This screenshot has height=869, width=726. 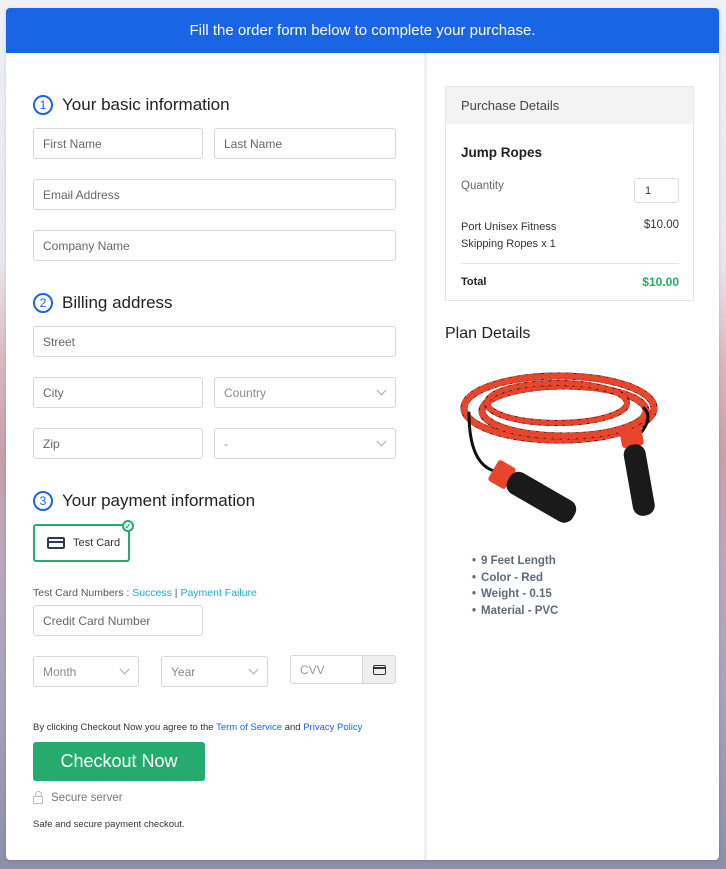 I want to click on state-select: -, so click(x=305, y=443).